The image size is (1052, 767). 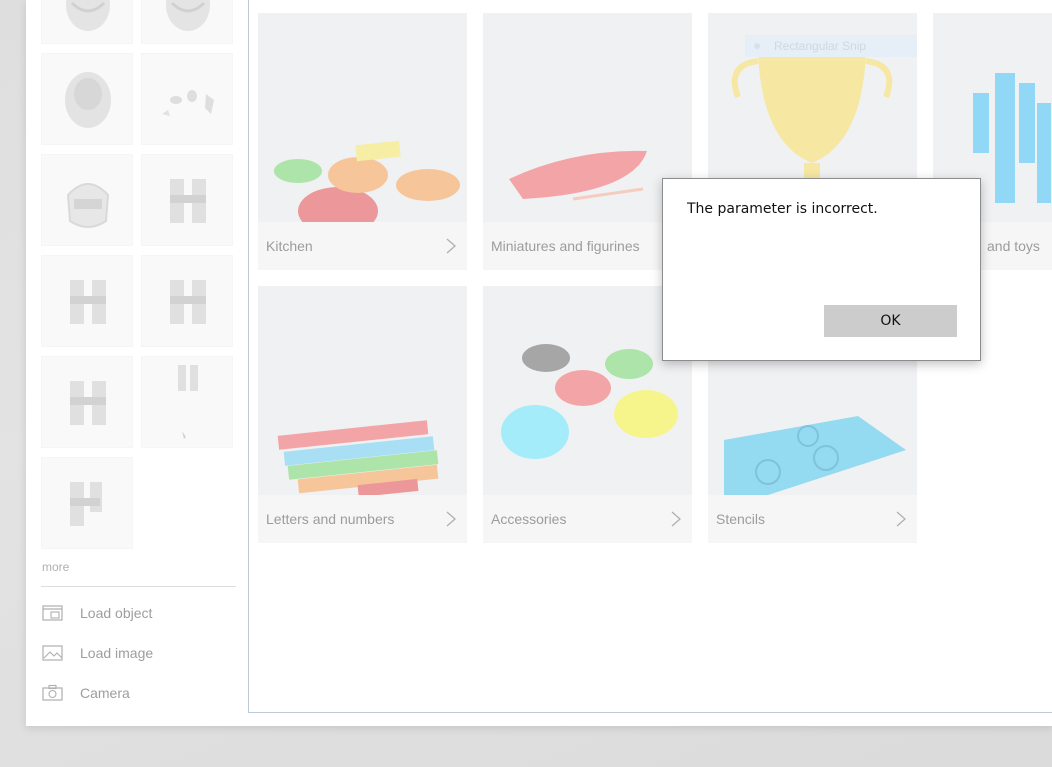 What do you see at coordinates (812, 519) in the screenshot?
I see `category-caption: Stencils` at bounding box center [812, 519].